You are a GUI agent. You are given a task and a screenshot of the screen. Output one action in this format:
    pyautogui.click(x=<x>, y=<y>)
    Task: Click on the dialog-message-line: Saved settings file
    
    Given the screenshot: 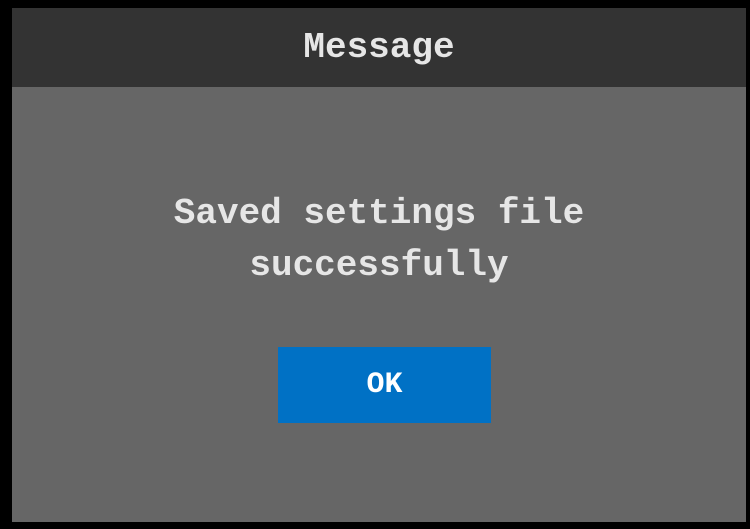 What is the action you would take?
    pyautogui.click(x=379, y=213)
    